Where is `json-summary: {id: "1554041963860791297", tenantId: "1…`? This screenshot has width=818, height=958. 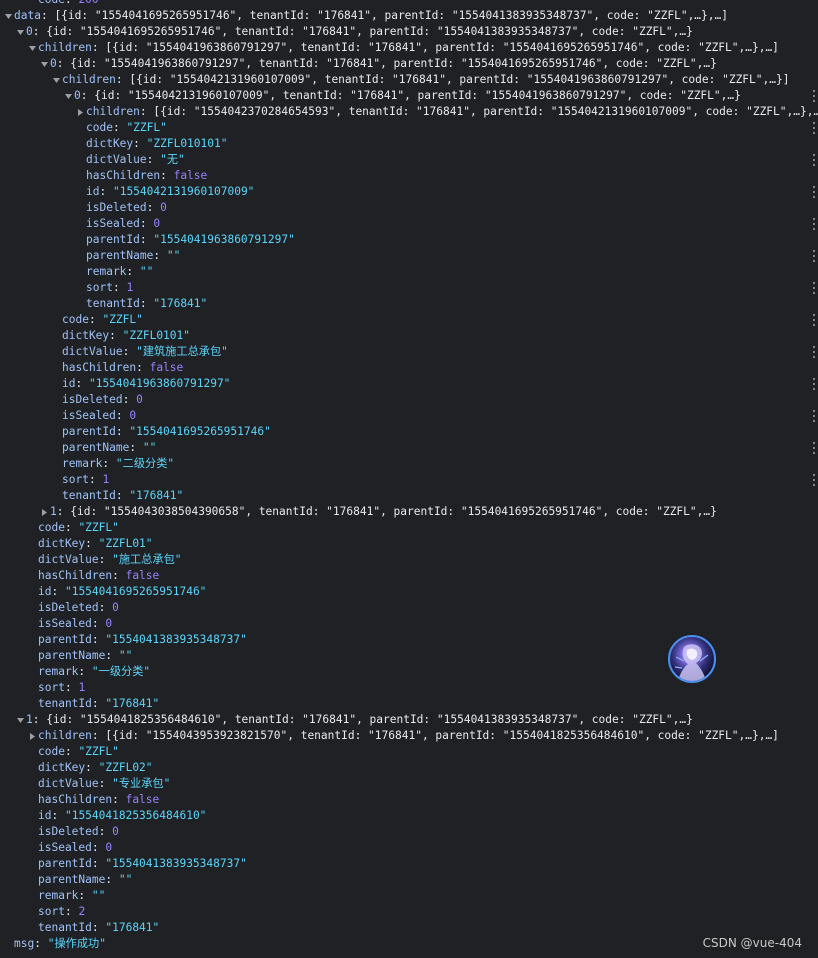
json-summary: {id: "1554041963860791297", tenantId: "1… is located at coordinates (393, 63).